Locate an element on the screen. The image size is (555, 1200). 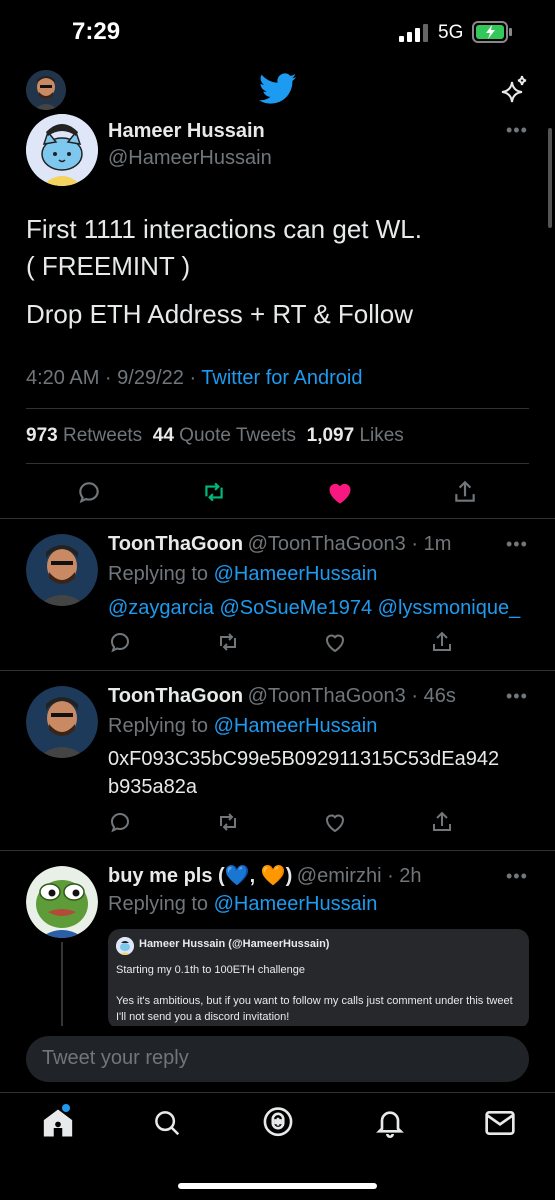
author-name: Hameer Hussain is located at coordinates (186, 131).